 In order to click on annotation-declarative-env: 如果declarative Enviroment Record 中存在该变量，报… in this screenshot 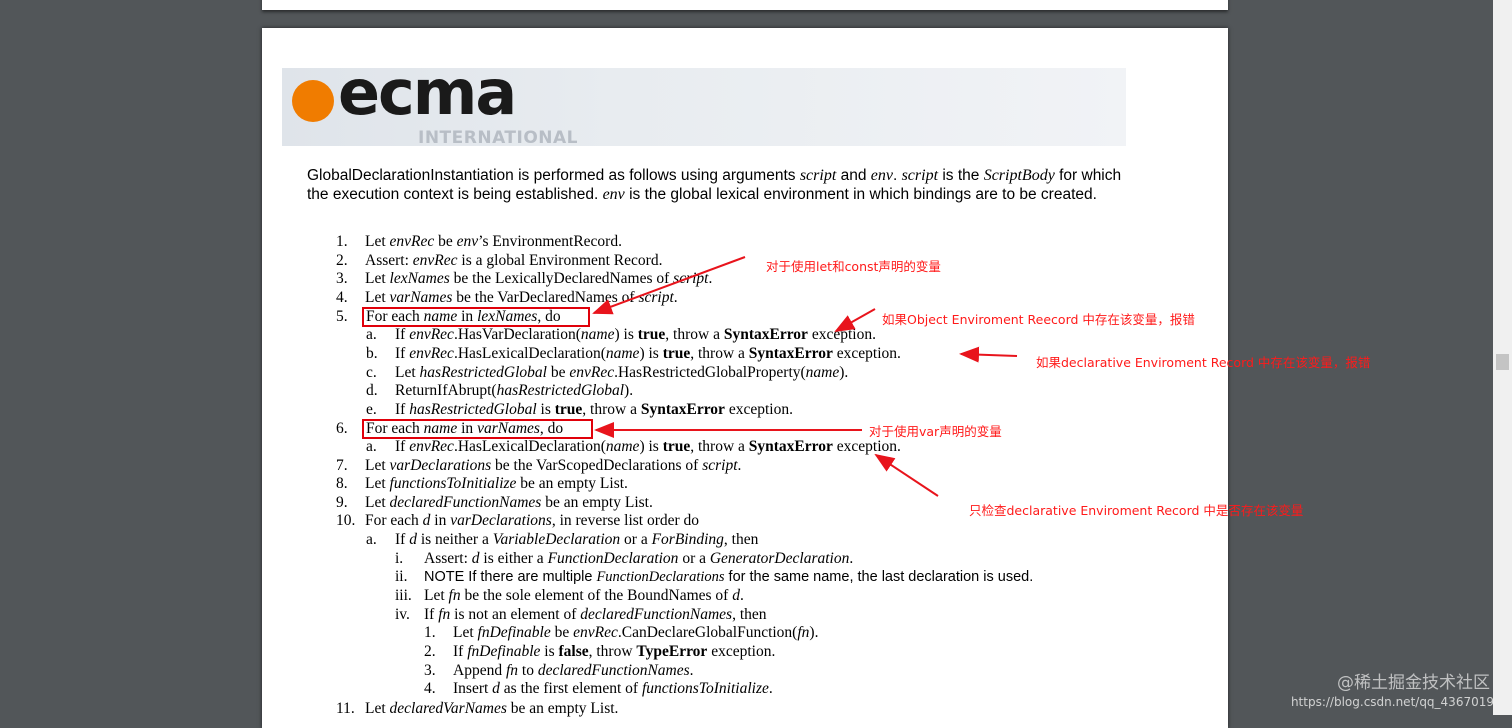, I will do `click(1203, 362)`.